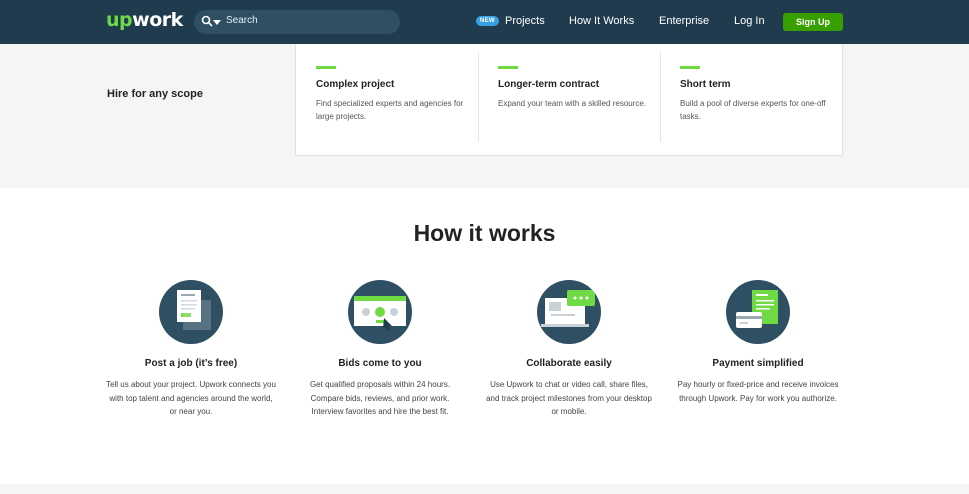 The height and width of the screenshot is (494, 969). What do you see at coordinates (758, 312) in the screenshot?
I see `payment-icon` at bounding box center [758, 312].